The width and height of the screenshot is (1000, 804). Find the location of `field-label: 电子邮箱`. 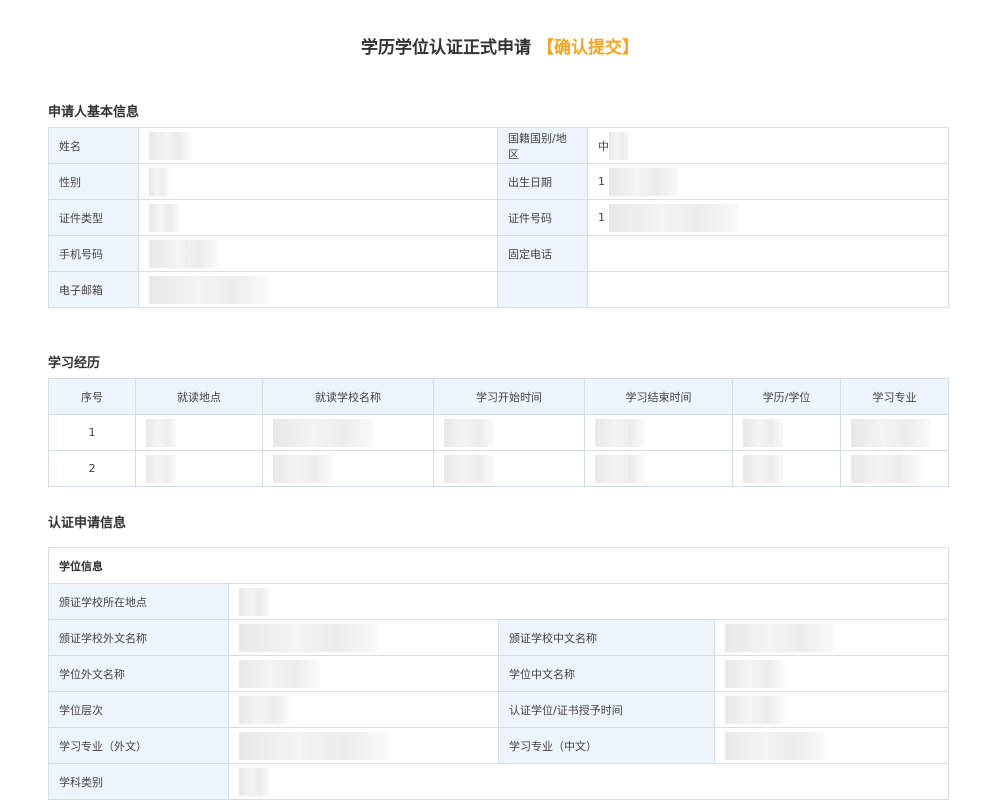

field-label: 电子邮箱 is located at coordinates (93, 289).